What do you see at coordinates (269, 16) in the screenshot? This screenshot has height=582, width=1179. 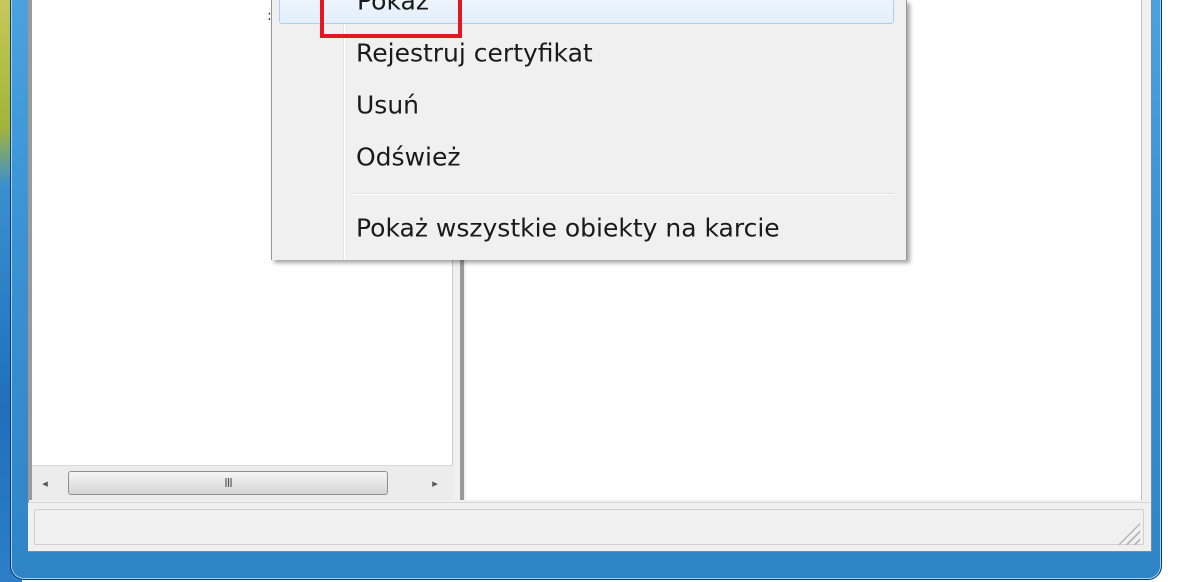 I see `tree-connector-mark: :` at bounding box center [269, 16].